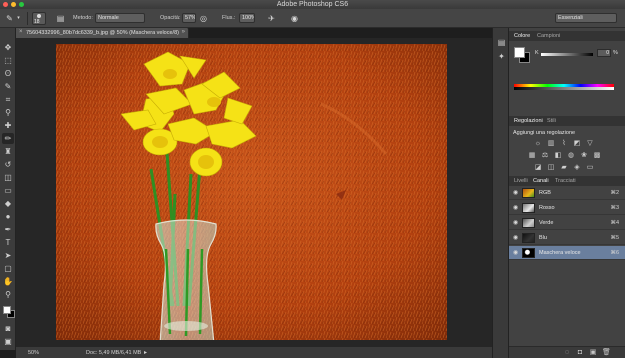  What do you see at coordinates (8, 294) in the screenshot?
I see `zoom-tool-icon: ⚲` at bounding box center [8, 294].